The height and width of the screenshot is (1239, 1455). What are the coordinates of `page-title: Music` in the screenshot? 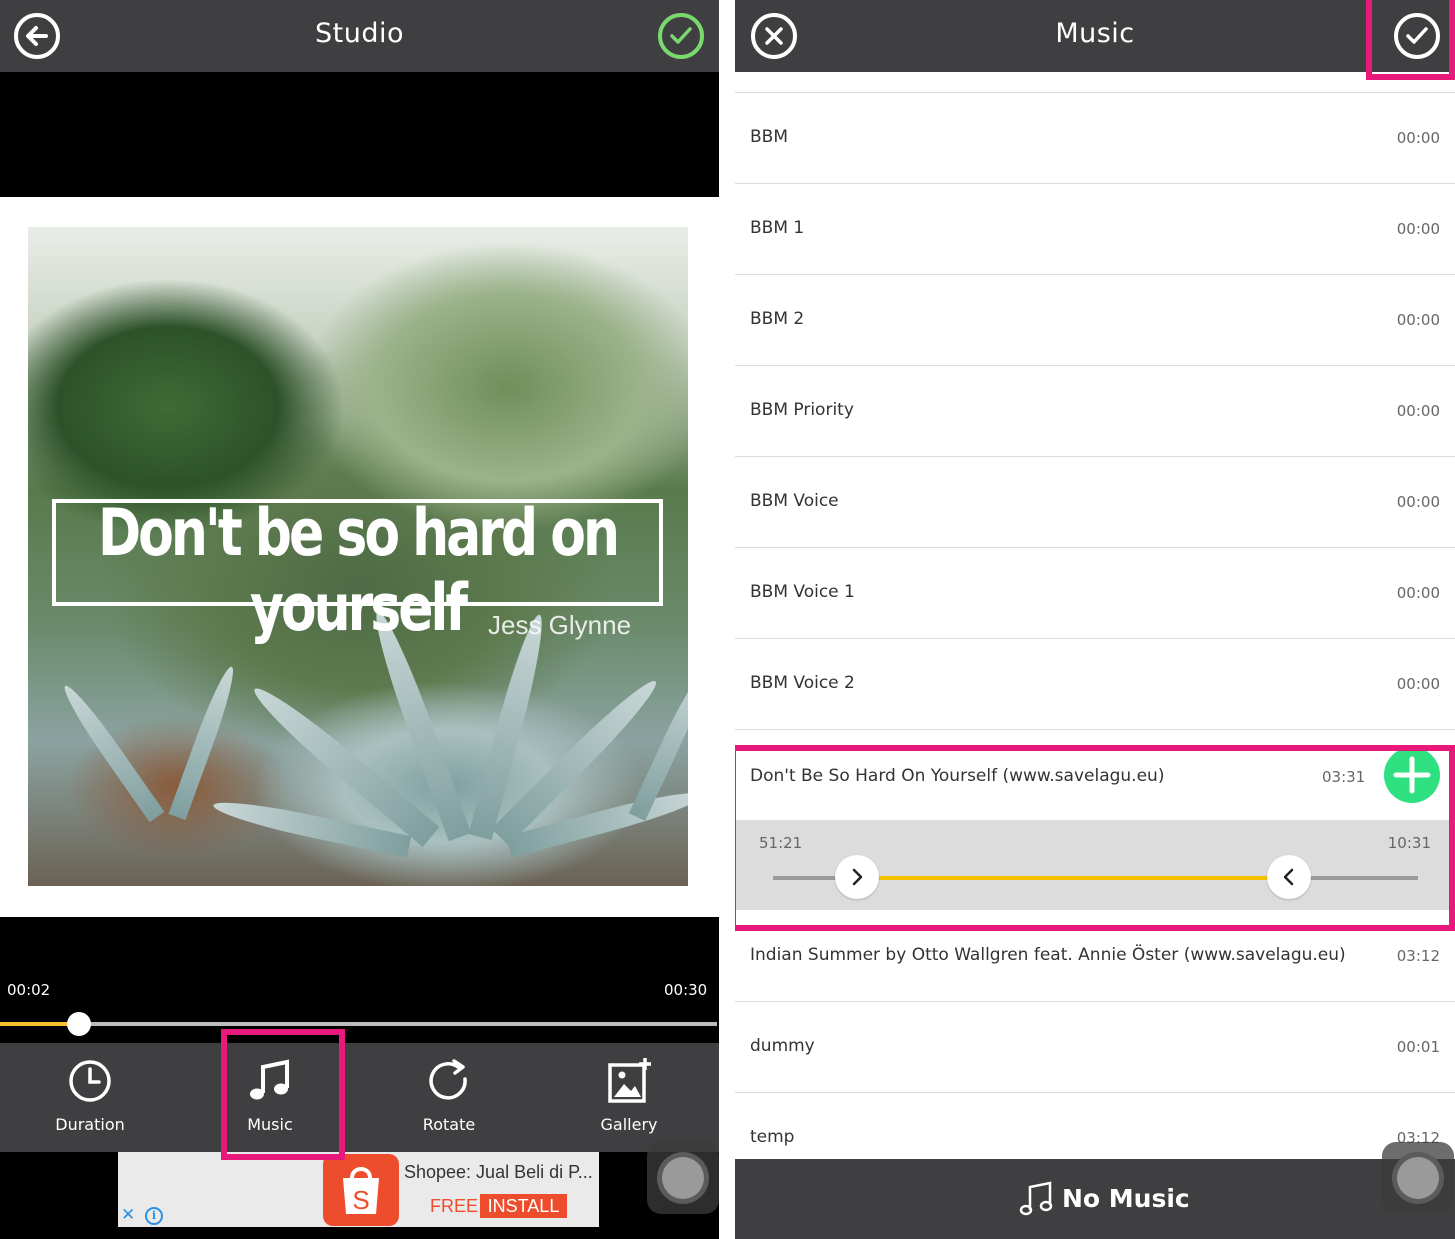 It's located at (1095, 33).